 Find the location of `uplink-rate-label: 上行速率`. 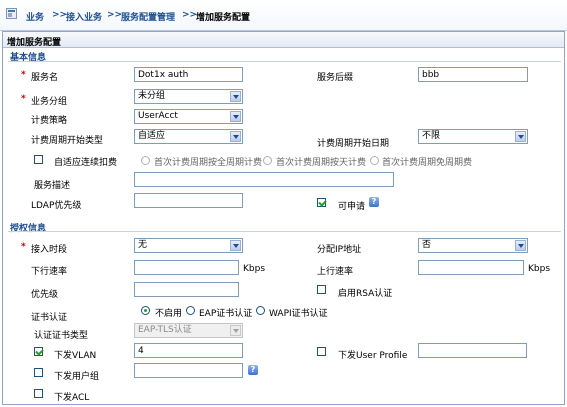

uplink-rate-label: 上行速率 is located at coordinates (335, 272).